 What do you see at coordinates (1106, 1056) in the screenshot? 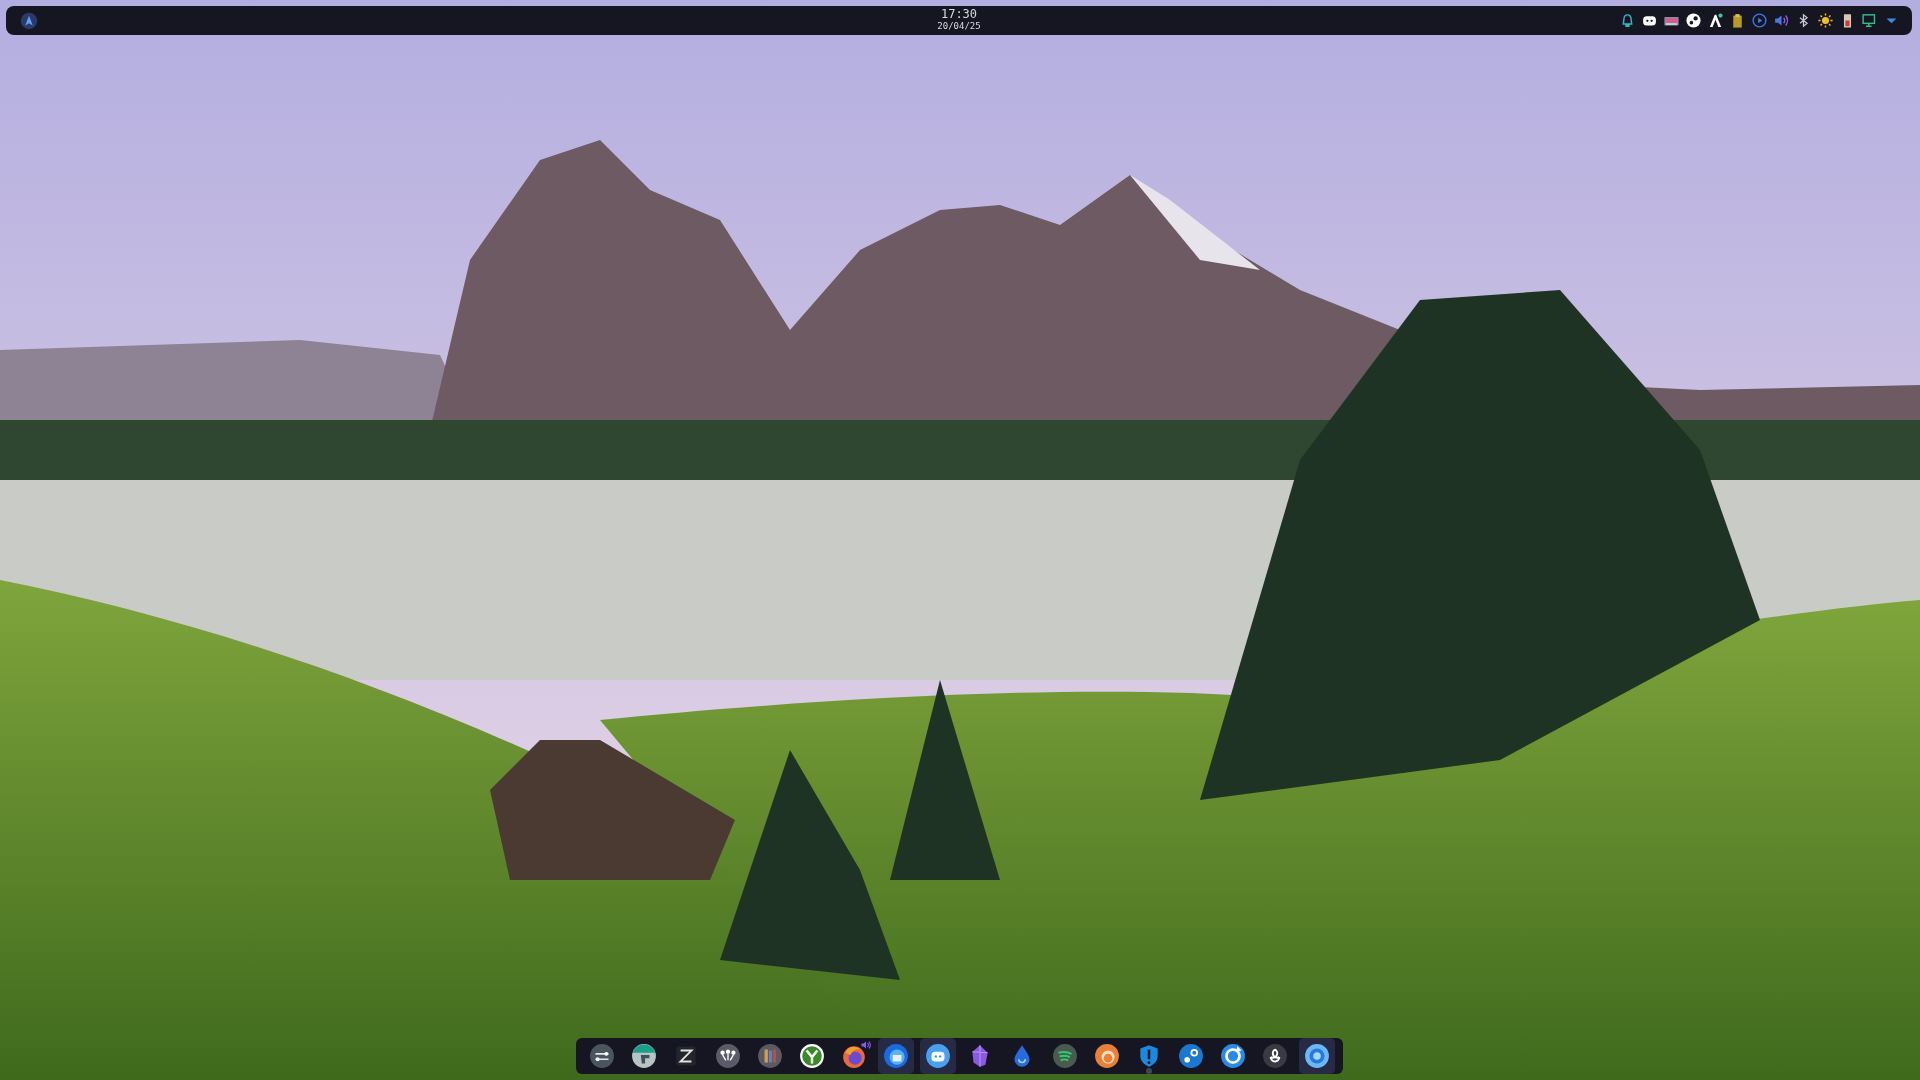
I see `pot-icon` at bounding box center [1106, 1056].